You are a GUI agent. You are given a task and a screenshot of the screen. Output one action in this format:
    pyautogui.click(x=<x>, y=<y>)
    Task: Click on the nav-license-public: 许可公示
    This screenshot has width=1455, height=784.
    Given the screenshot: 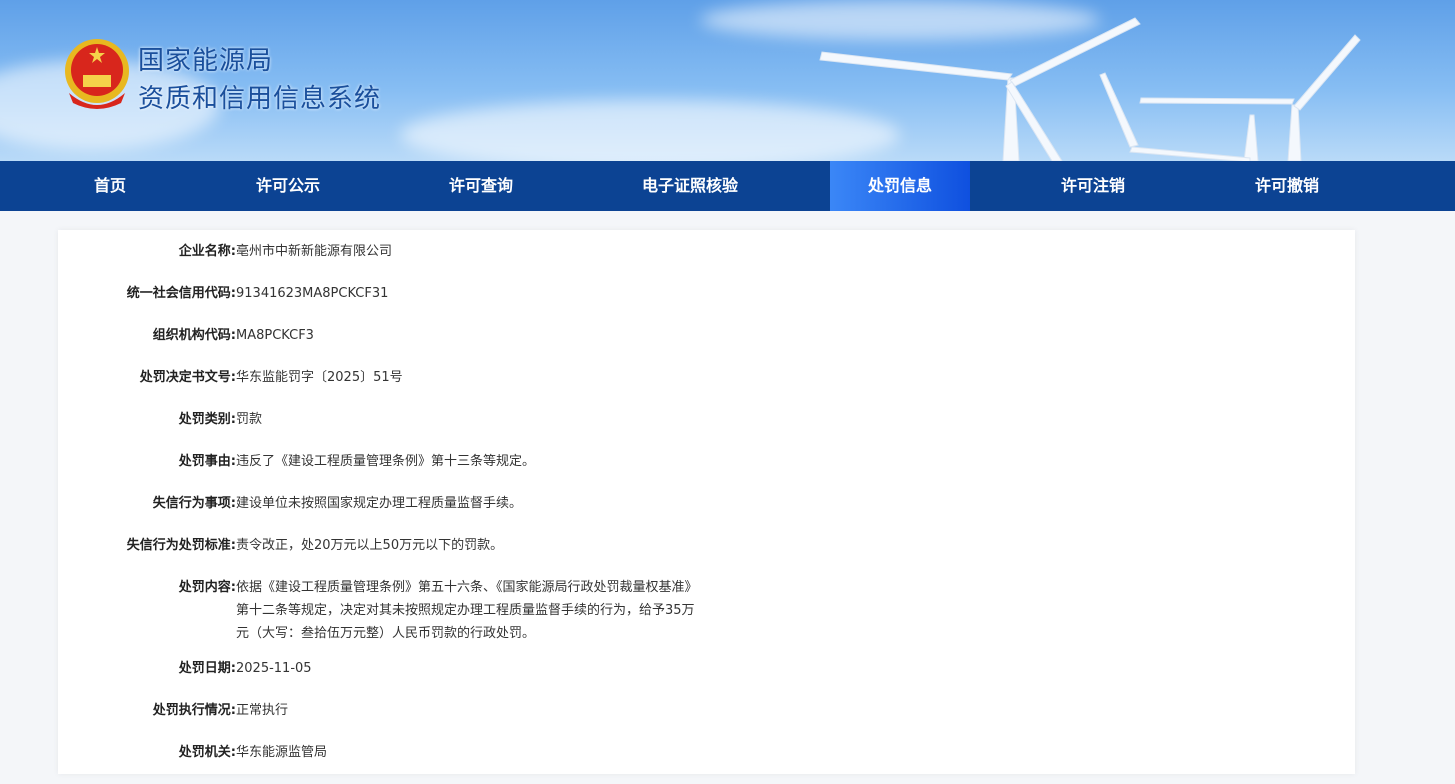 What is the action you would take?
    pyautogui.click(x=288, y=186)
    